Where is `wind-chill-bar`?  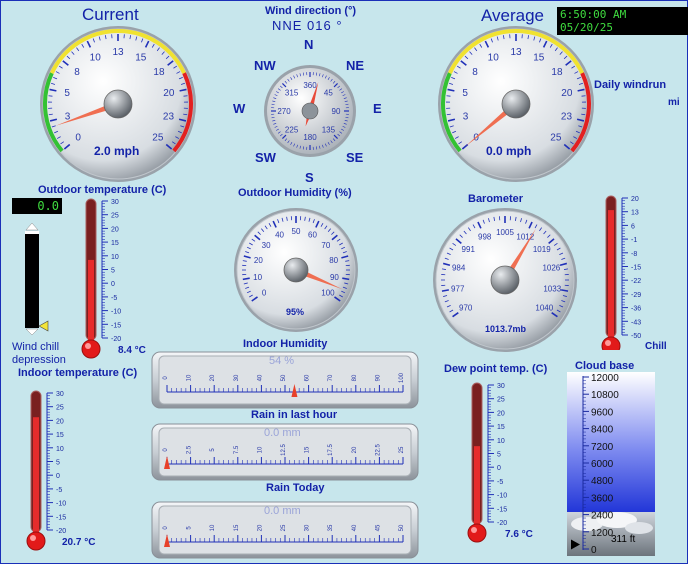
wind-chill-bar is located at coordinates (36, 279).